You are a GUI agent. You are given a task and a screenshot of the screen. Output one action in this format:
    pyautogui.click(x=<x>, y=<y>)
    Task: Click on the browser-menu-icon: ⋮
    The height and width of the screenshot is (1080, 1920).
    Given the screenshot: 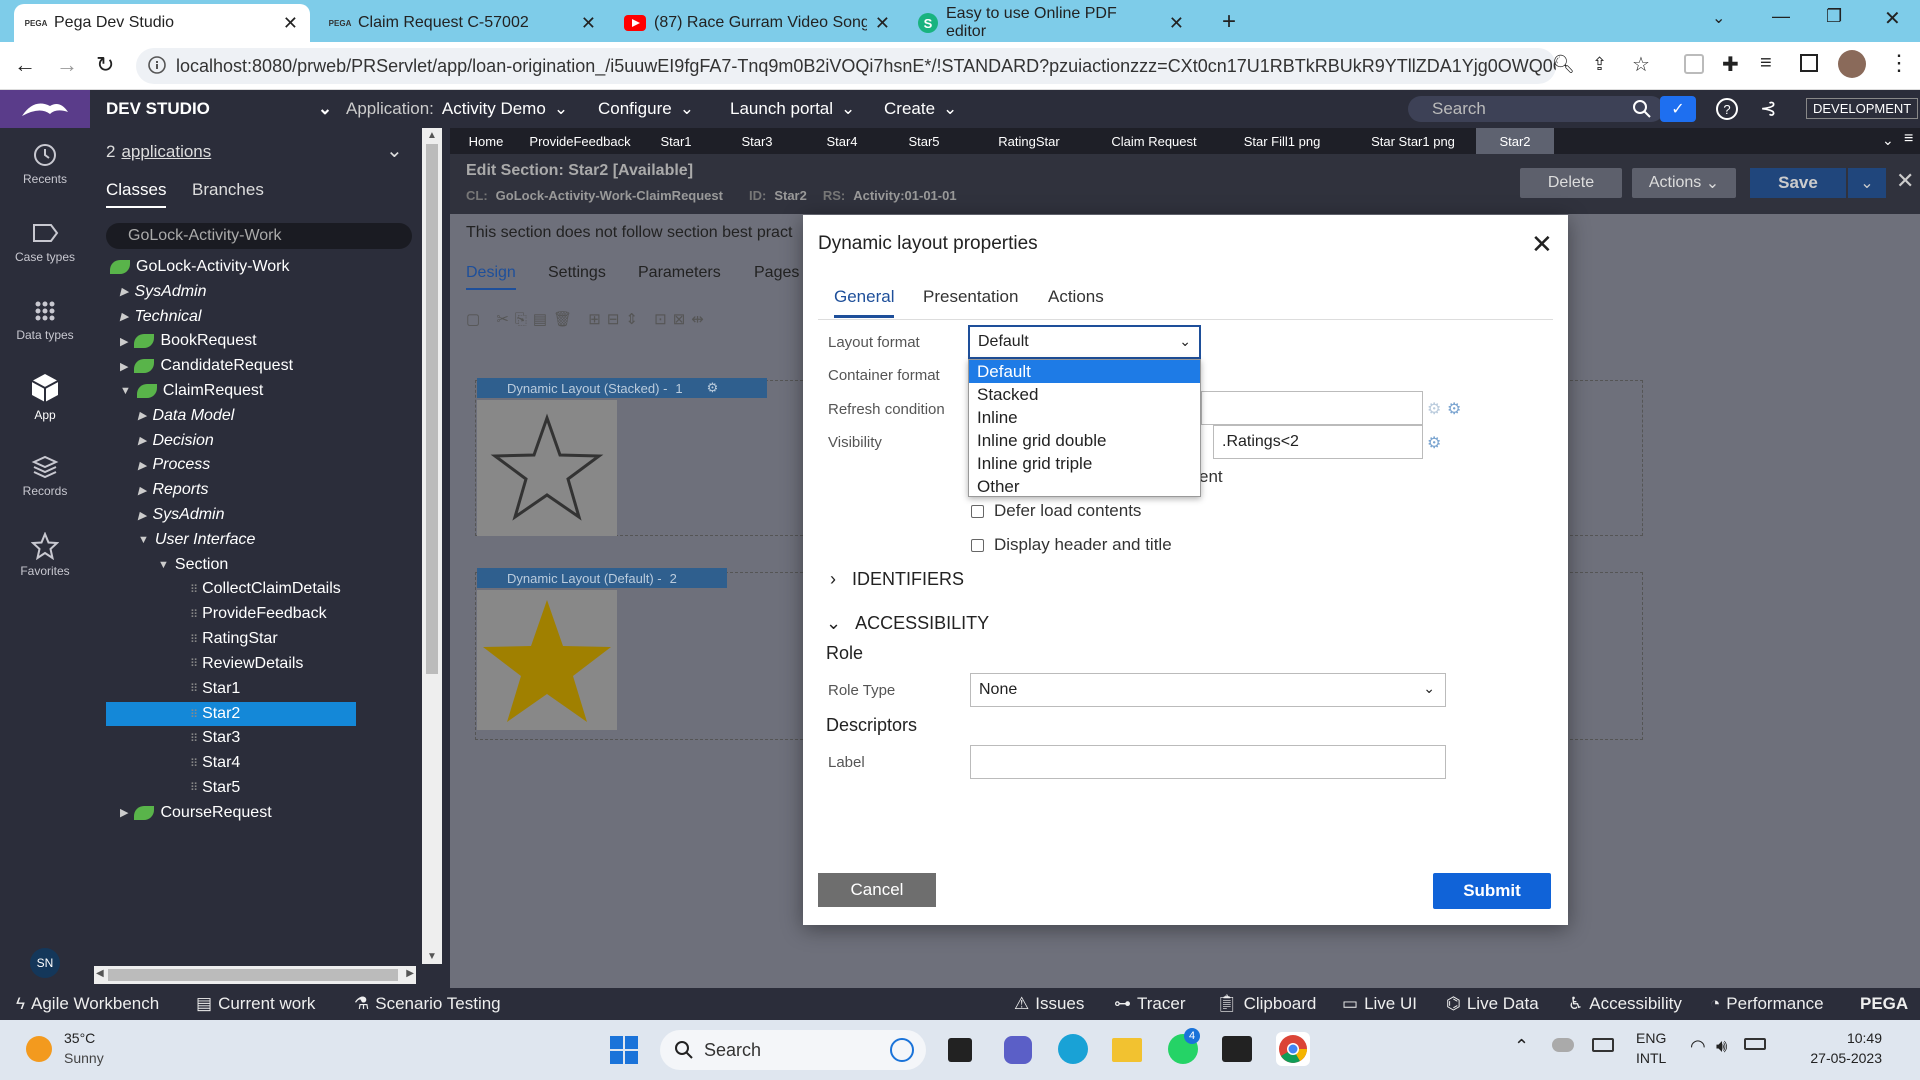 What is the action you would take?
    pyautogui.click(x=1899, y=63)
    